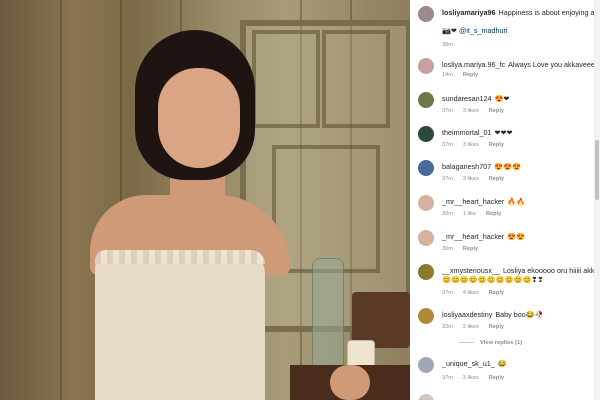  What do you see at coordinates (449, 30) in the screenshot?
I see `caption-emojis: 📷❤` at bounding box center [449, 30].